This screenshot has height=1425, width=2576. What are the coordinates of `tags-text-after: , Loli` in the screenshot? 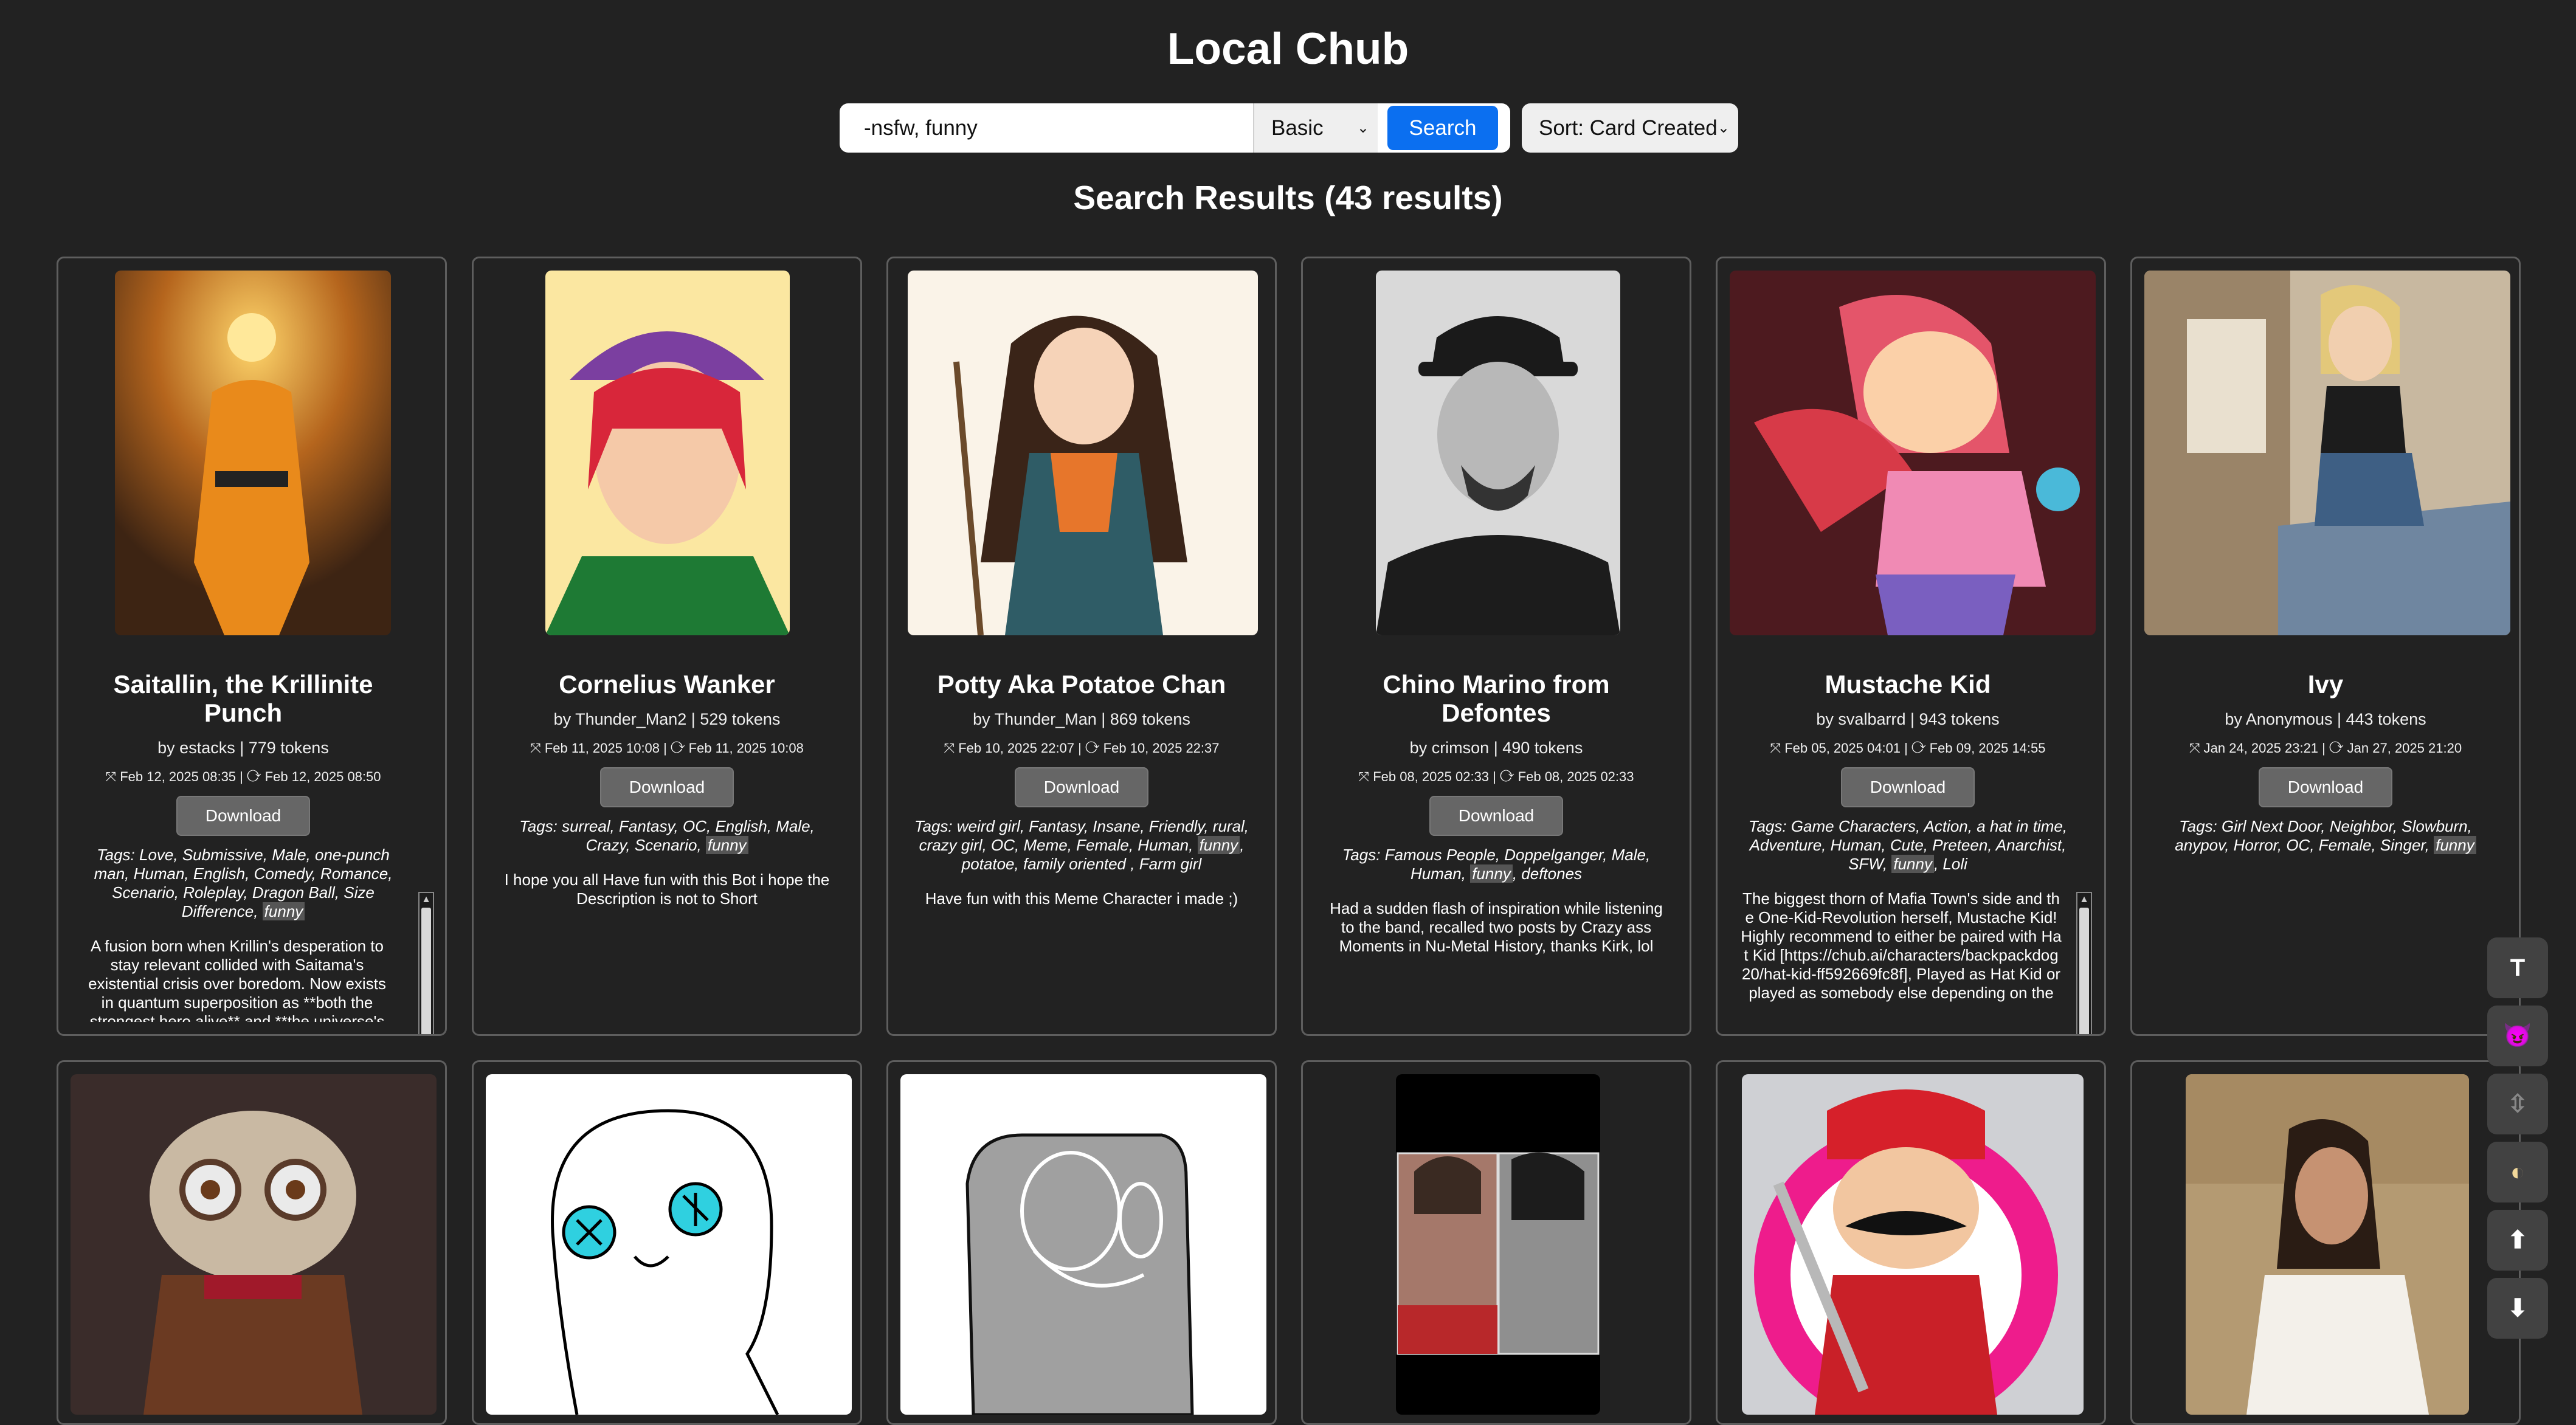 It's located at (1950, 864).